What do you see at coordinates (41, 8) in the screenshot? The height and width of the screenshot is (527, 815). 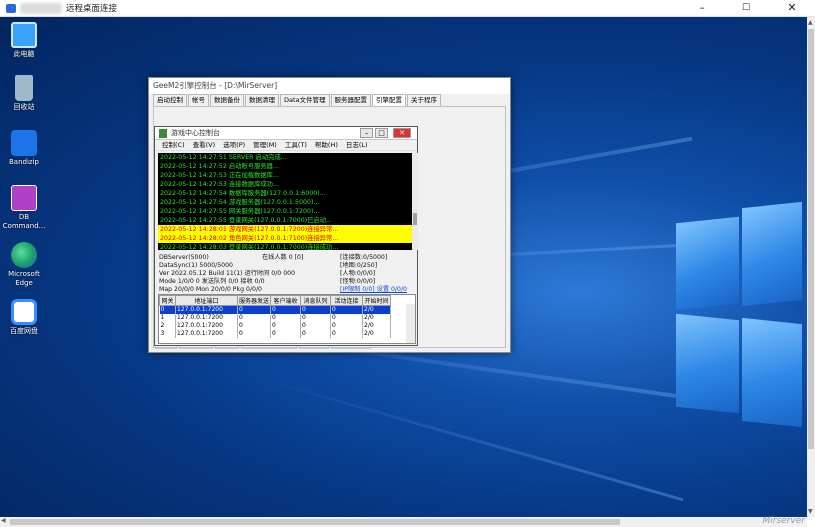 I see `redacted-host` at bounding box center [41, 8].